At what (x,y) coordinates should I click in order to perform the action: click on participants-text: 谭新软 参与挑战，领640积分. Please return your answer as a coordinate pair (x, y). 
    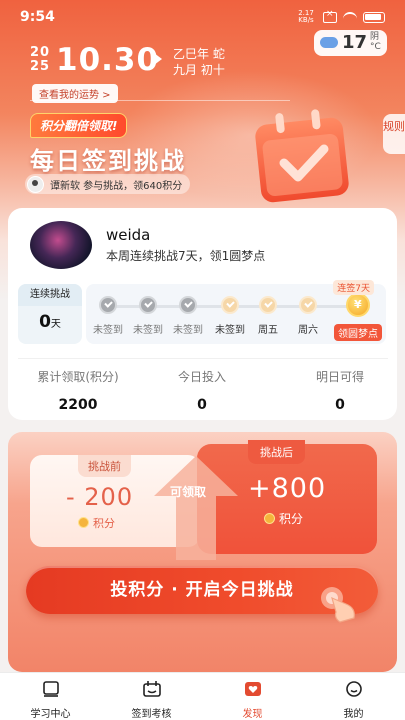
    Looking at the image, I should click on (116, 186).